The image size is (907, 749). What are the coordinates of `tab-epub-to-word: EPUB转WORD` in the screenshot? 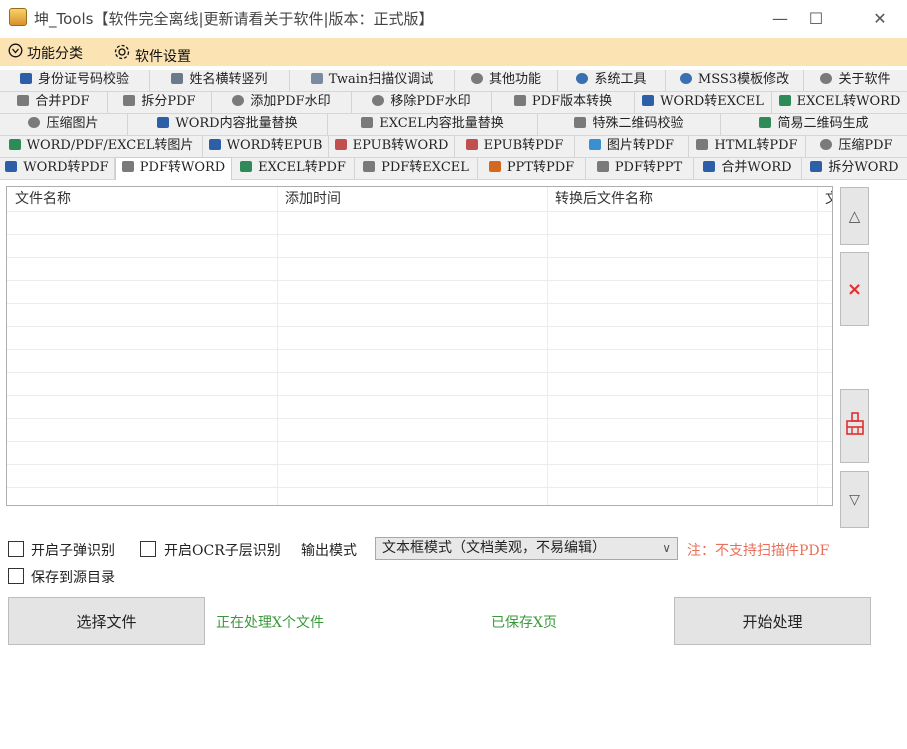 It's located at (392, 146).